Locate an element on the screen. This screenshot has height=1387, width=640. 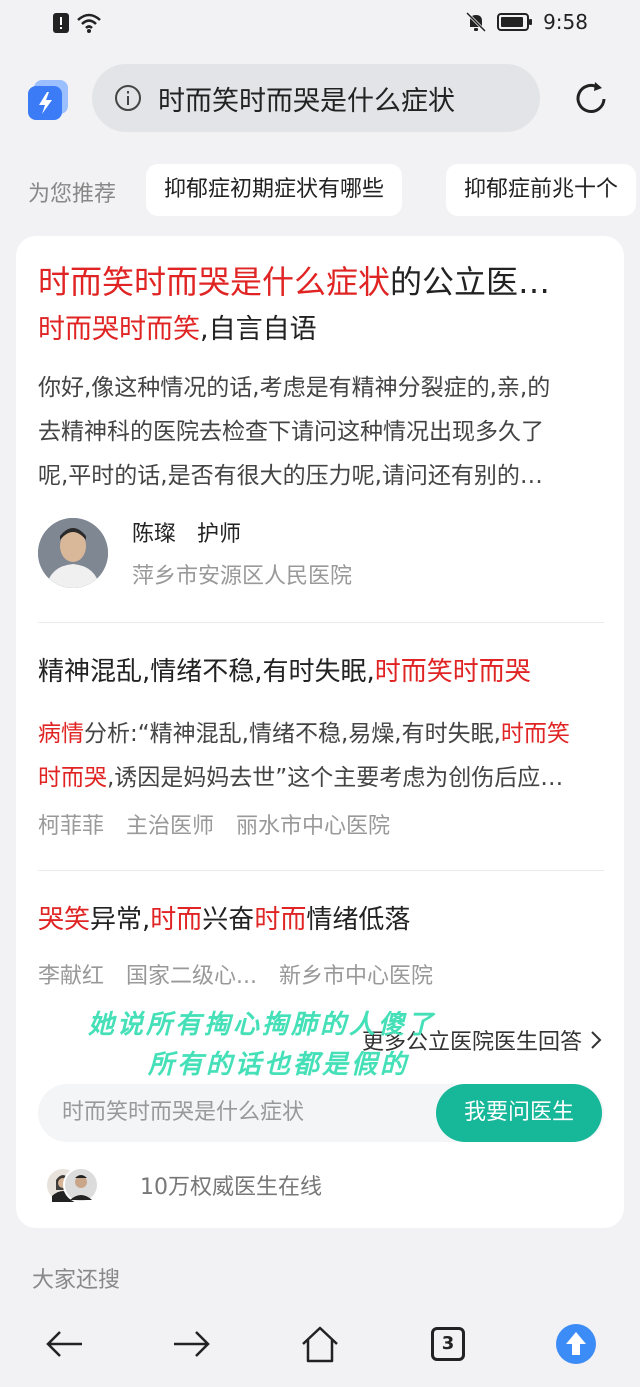
home-button is located at coordinates (320, 1344).